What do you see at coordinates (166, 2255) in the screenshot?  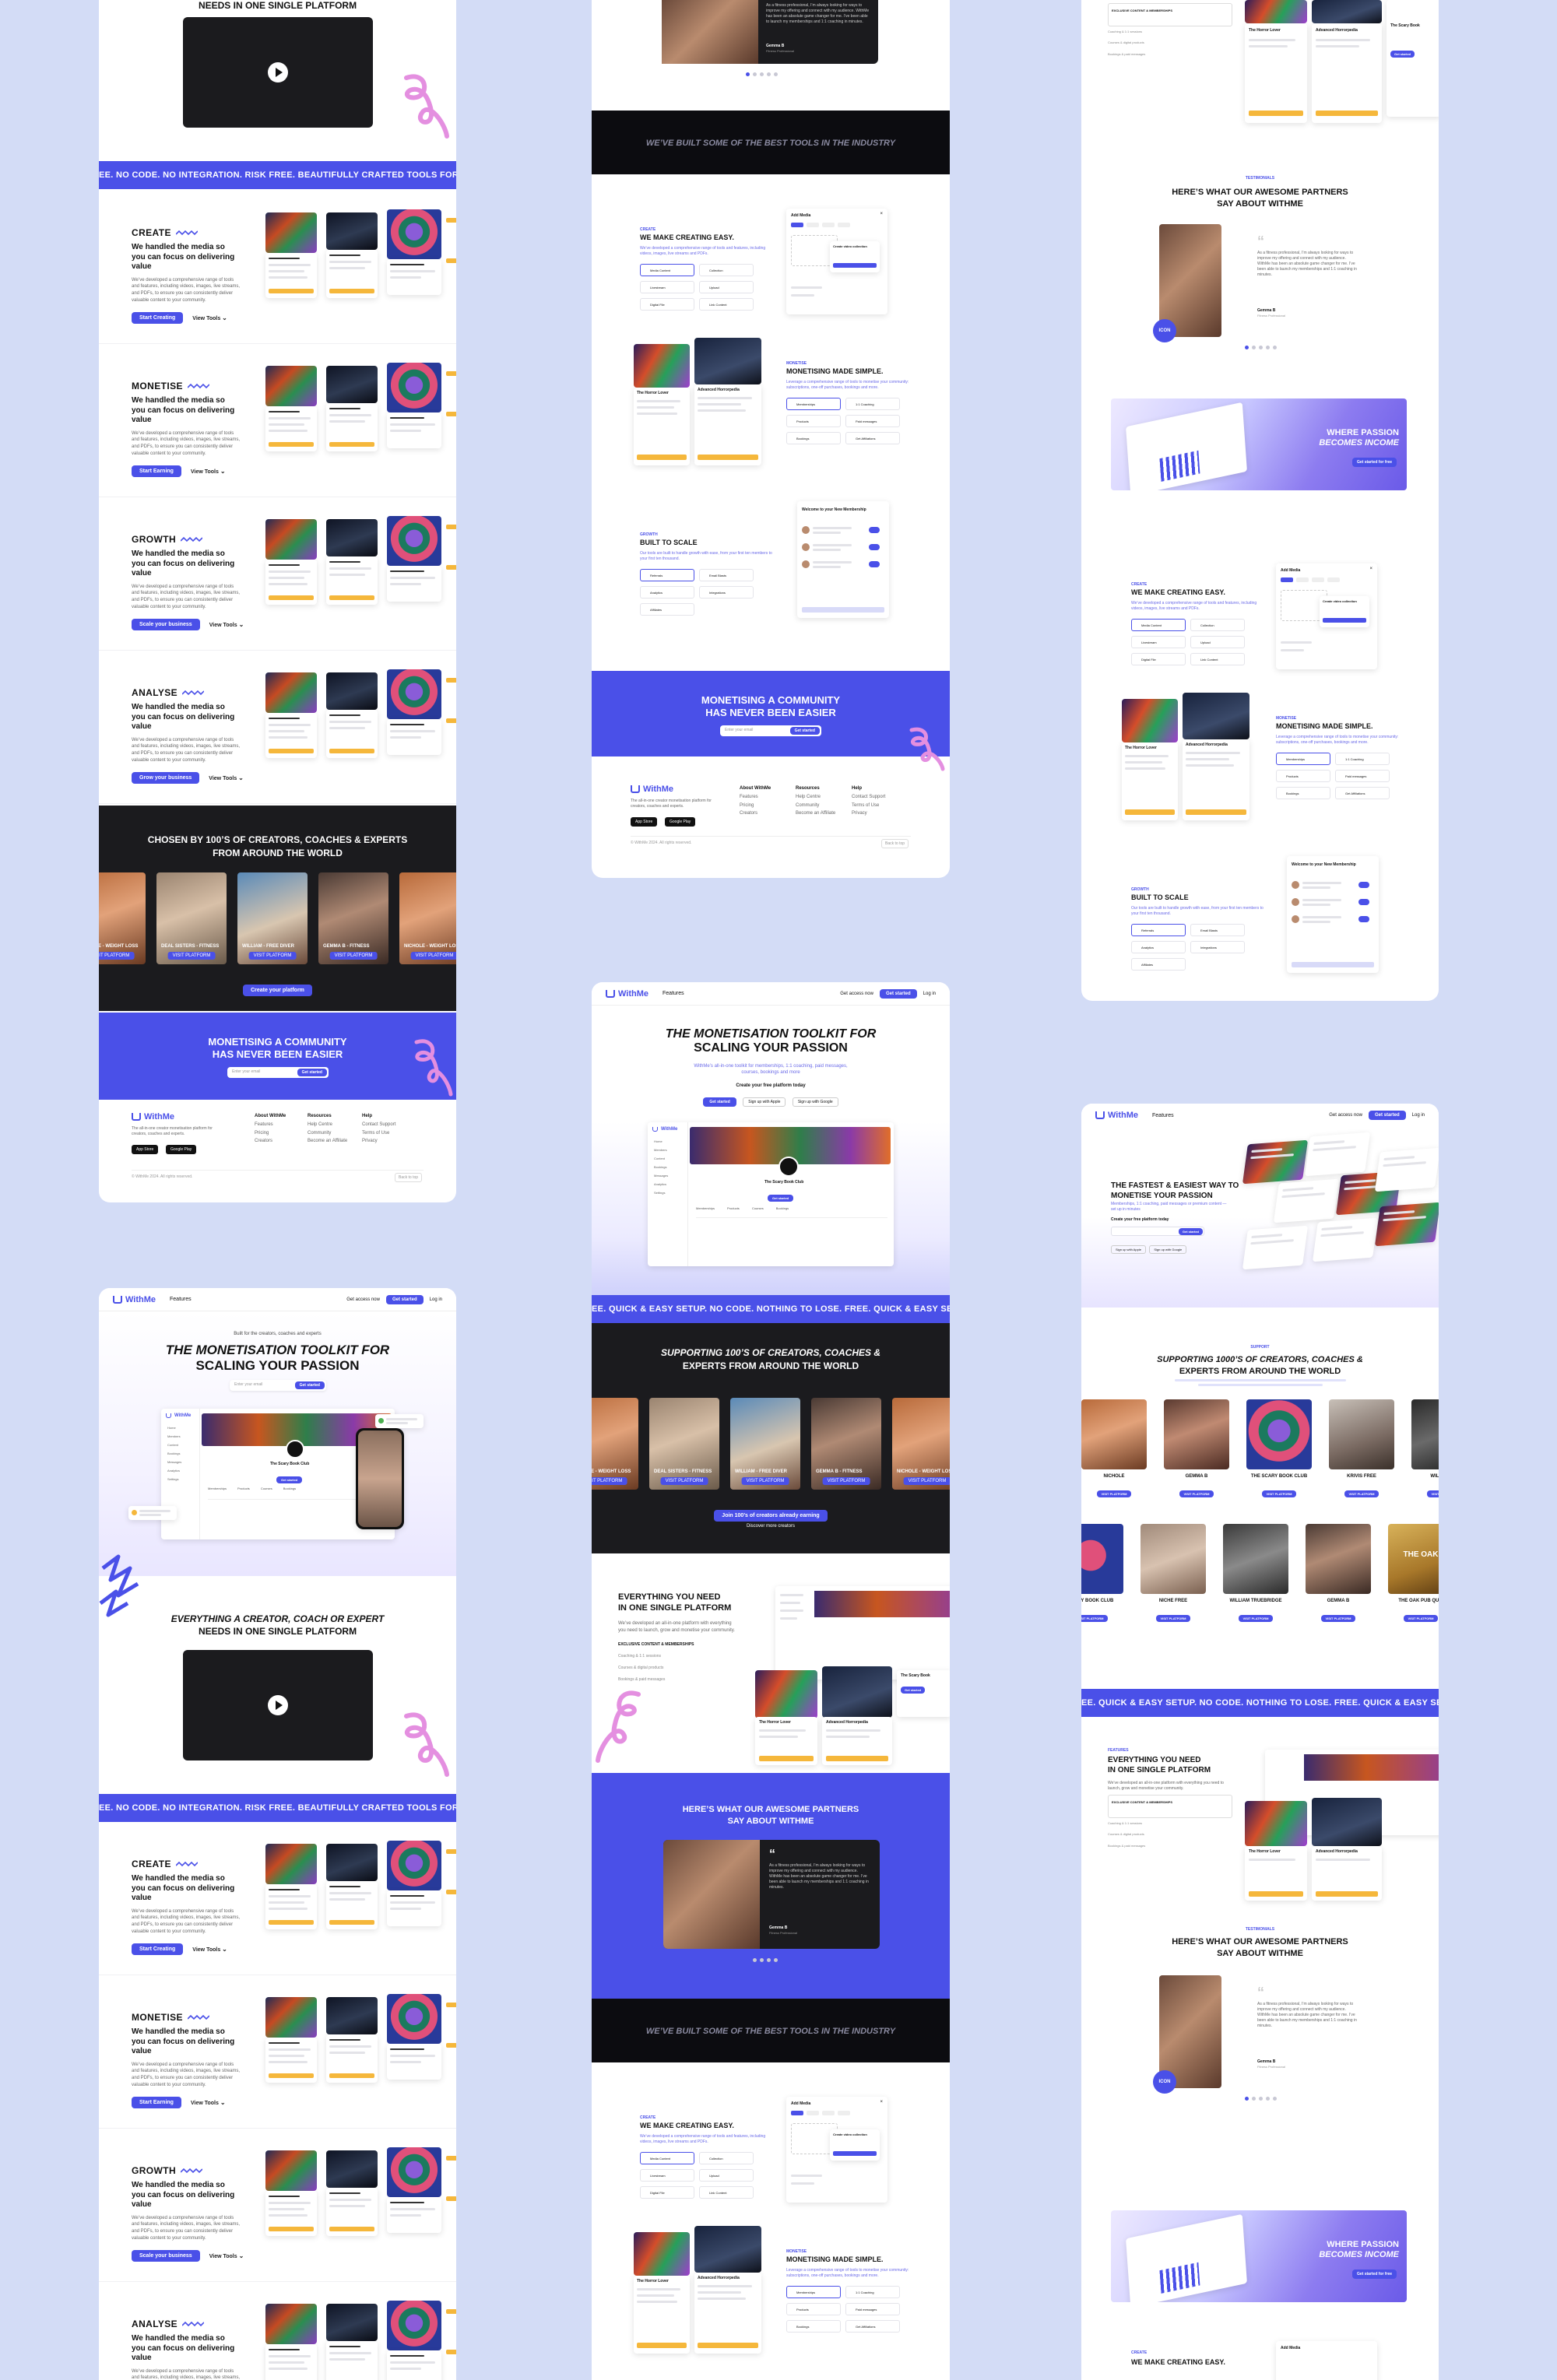 I see `feature-cta-button: Scale your business` at bounding box center [166, 2255].